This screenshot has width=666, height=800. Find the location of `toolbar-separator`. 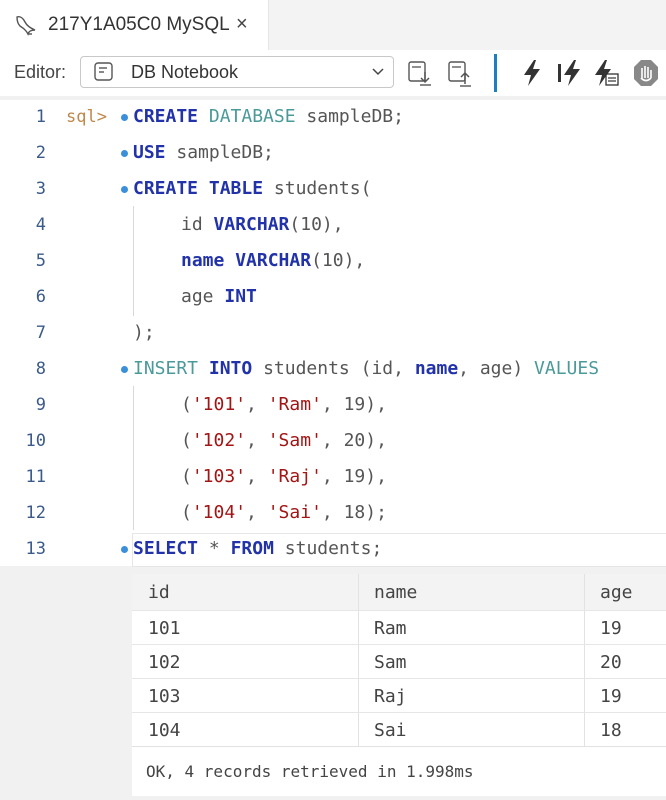

toolbar-separator is located at coordinates (495, 73).